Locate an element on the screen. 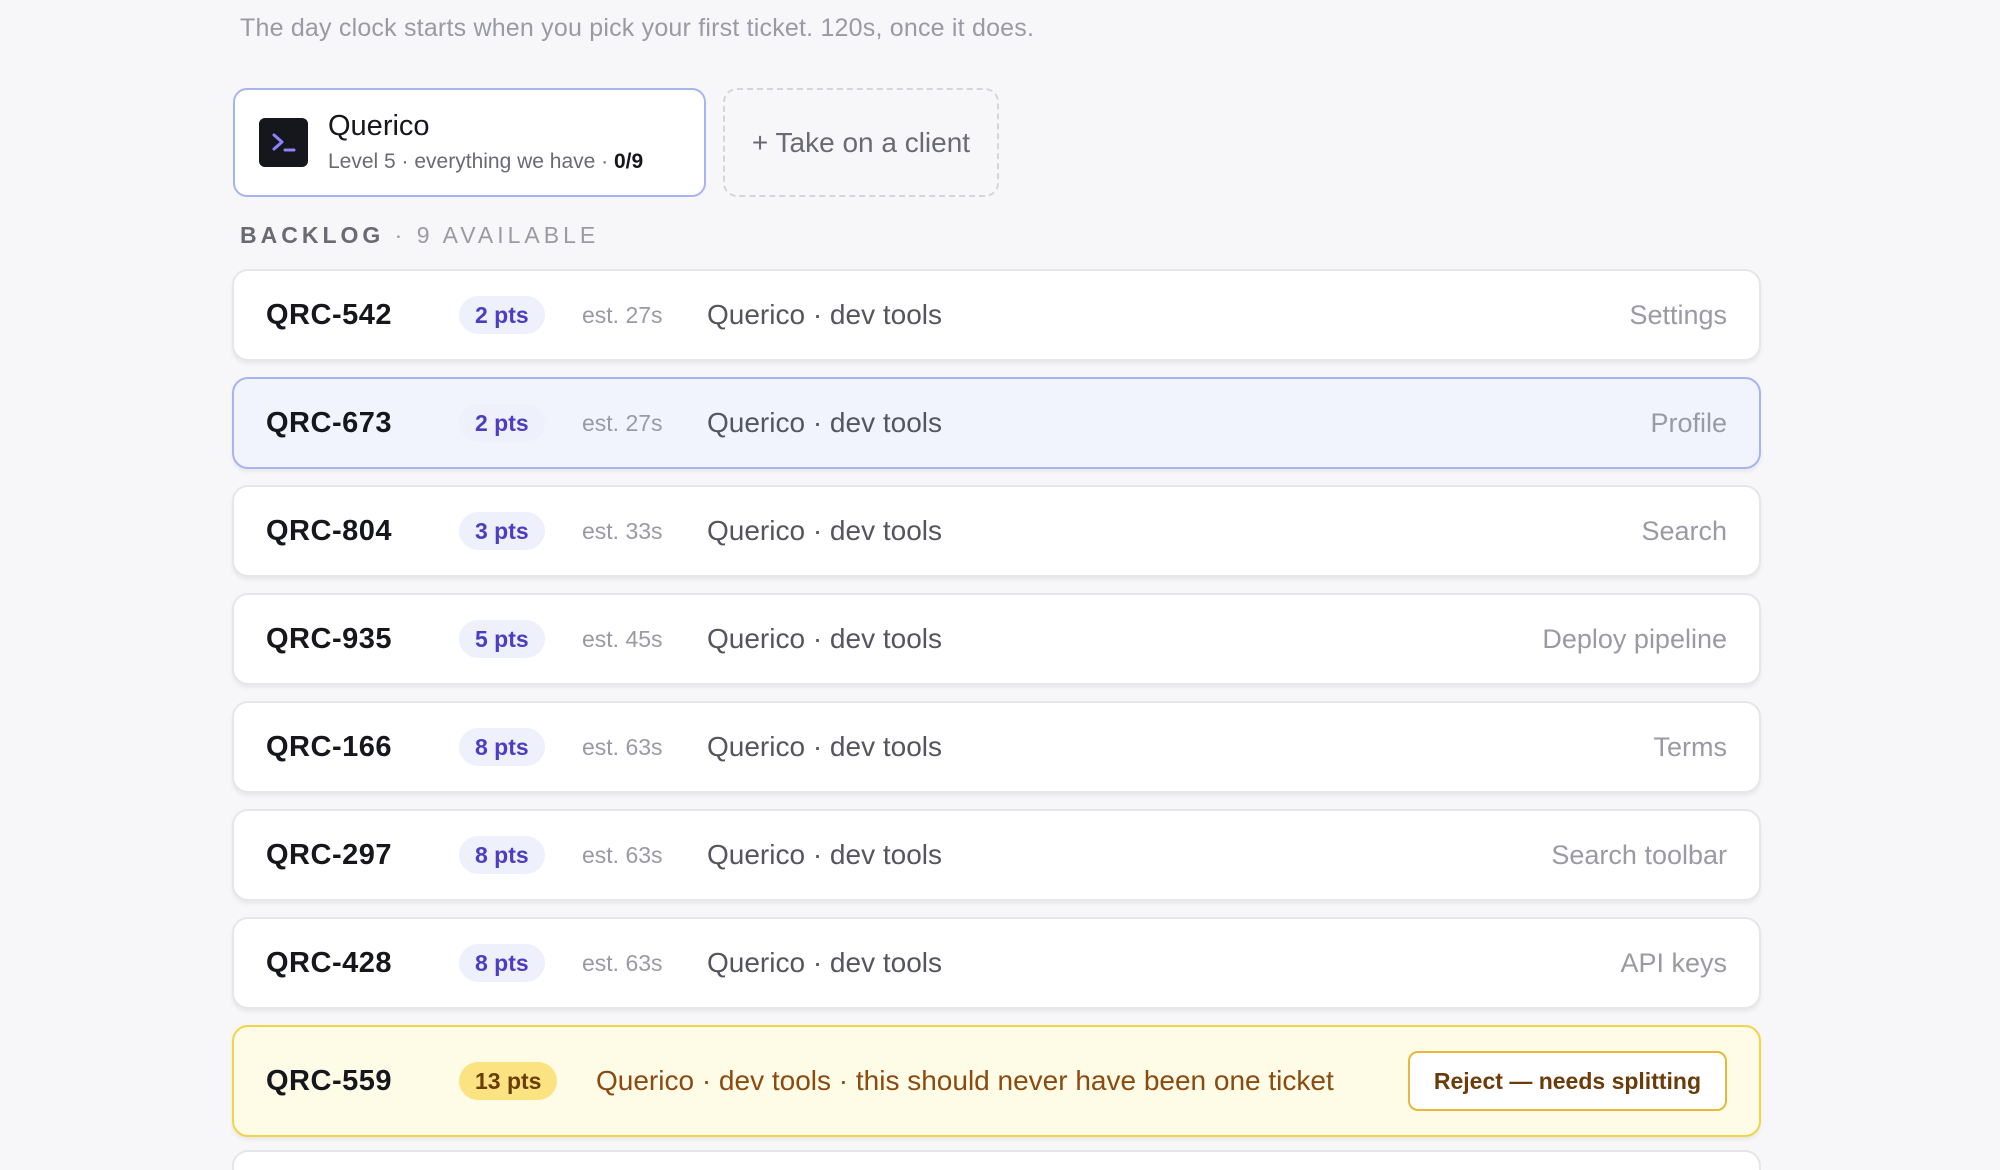 This screenshot has width=2000, height=1170. points-badge: 3 pts is located at coordinates (502, 531).